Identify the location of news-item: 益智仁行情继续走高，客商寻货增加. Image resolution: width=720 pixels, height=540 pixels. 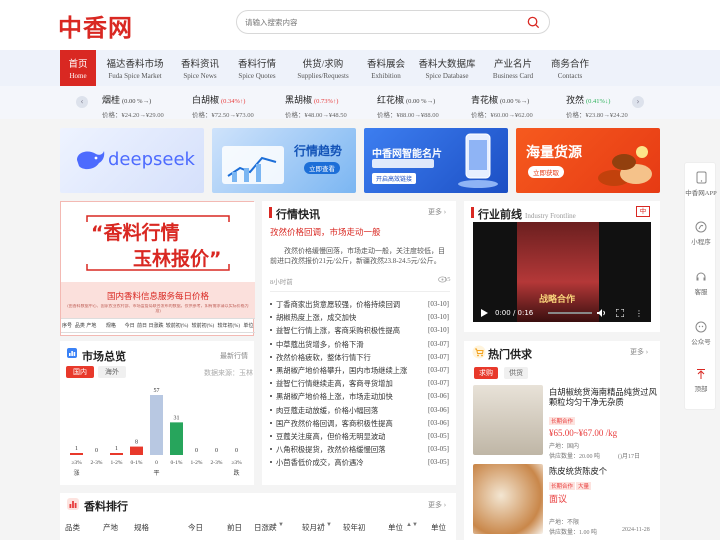
(352, 384).